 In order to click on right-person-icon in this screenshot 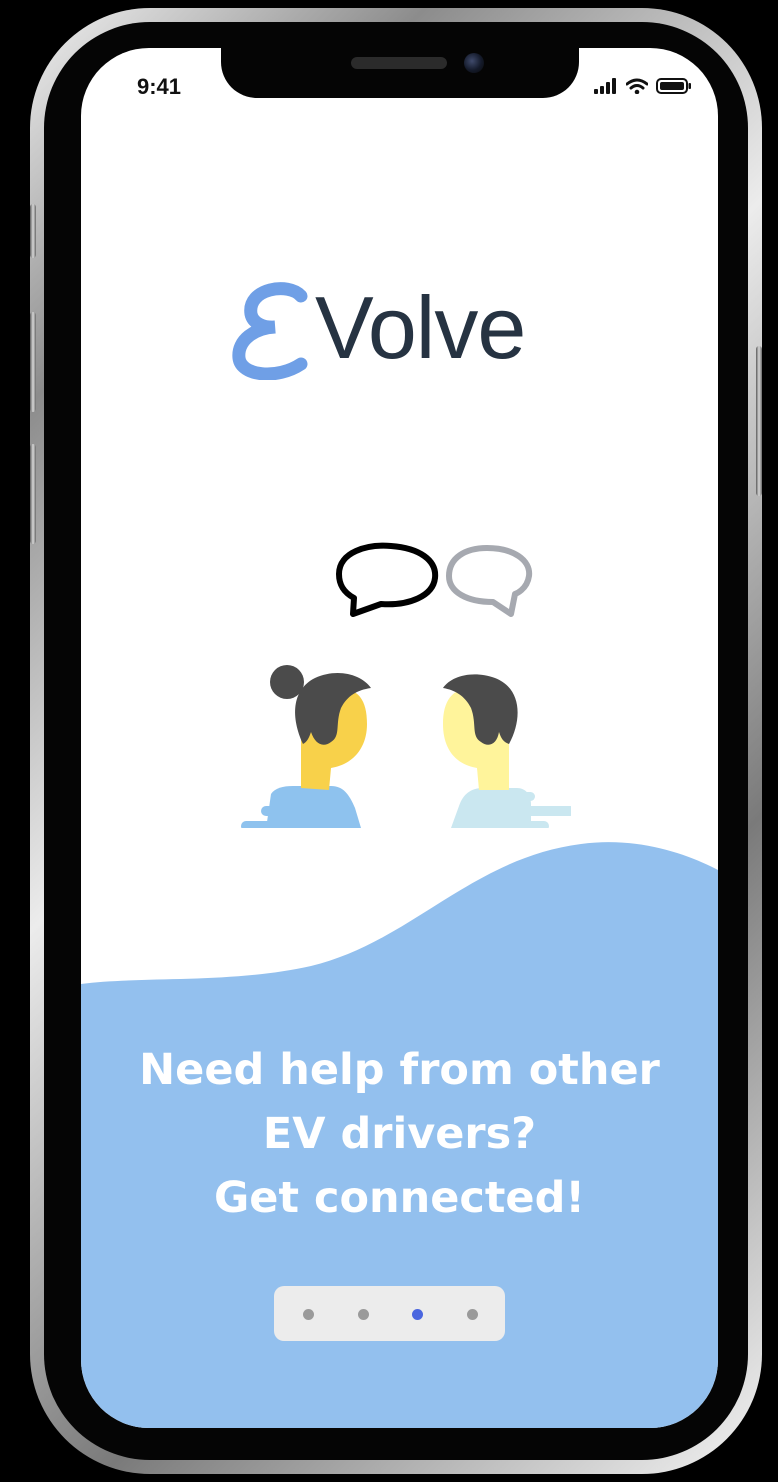, I will do `click(507, 751)`.